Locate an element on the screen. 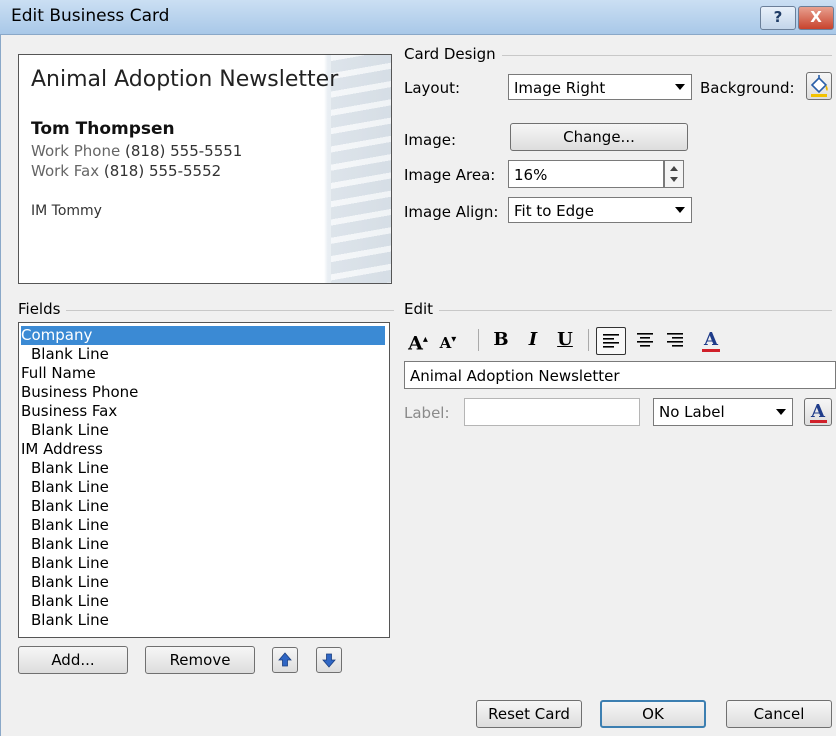 The width and height of the screenshot is (836, 736). reset-card-button: Reset Card is located at coordinates (529, 714).